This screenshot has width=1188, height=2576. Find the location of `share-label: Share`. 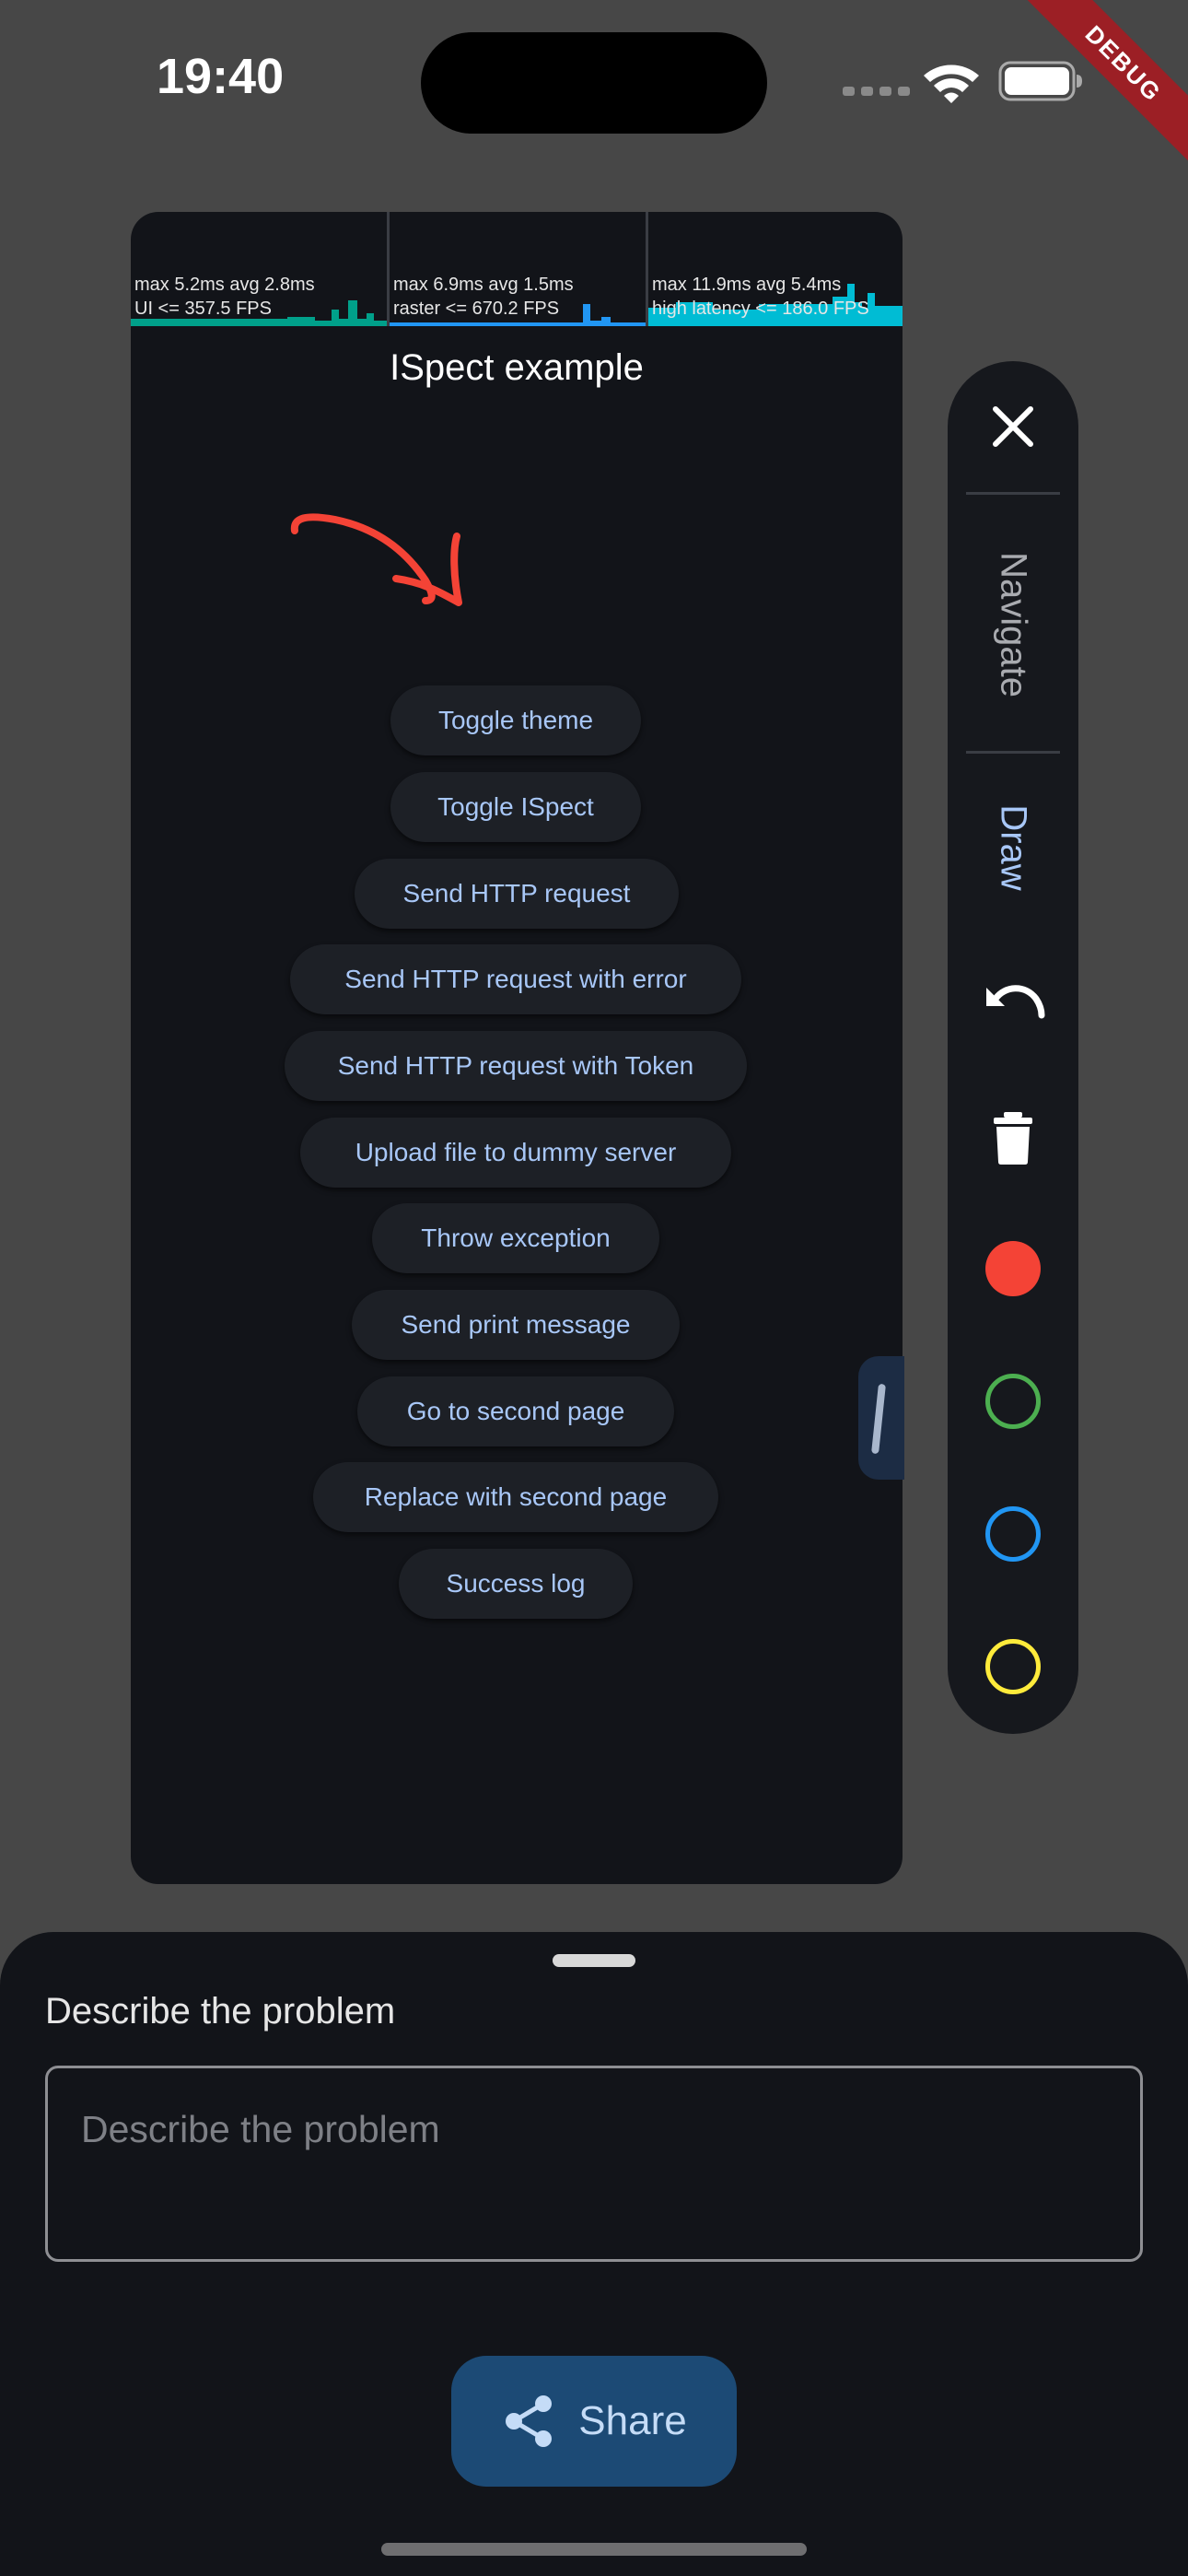

share-label: Share is located at coordinates (632, 2420).